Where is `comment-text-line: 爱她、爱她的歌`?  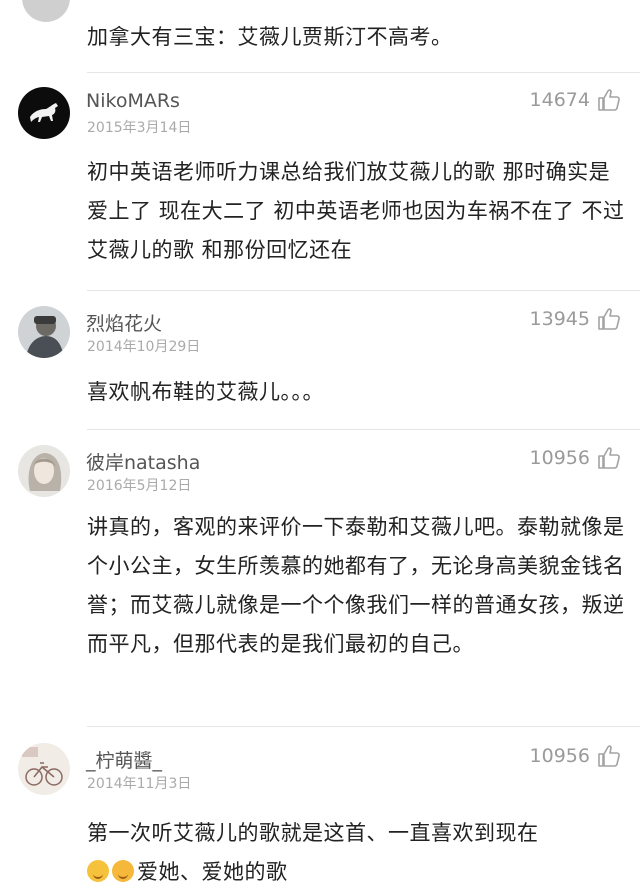
comment-text-line: 爱她、爱她的歌 is located at coordinates (357, 872).